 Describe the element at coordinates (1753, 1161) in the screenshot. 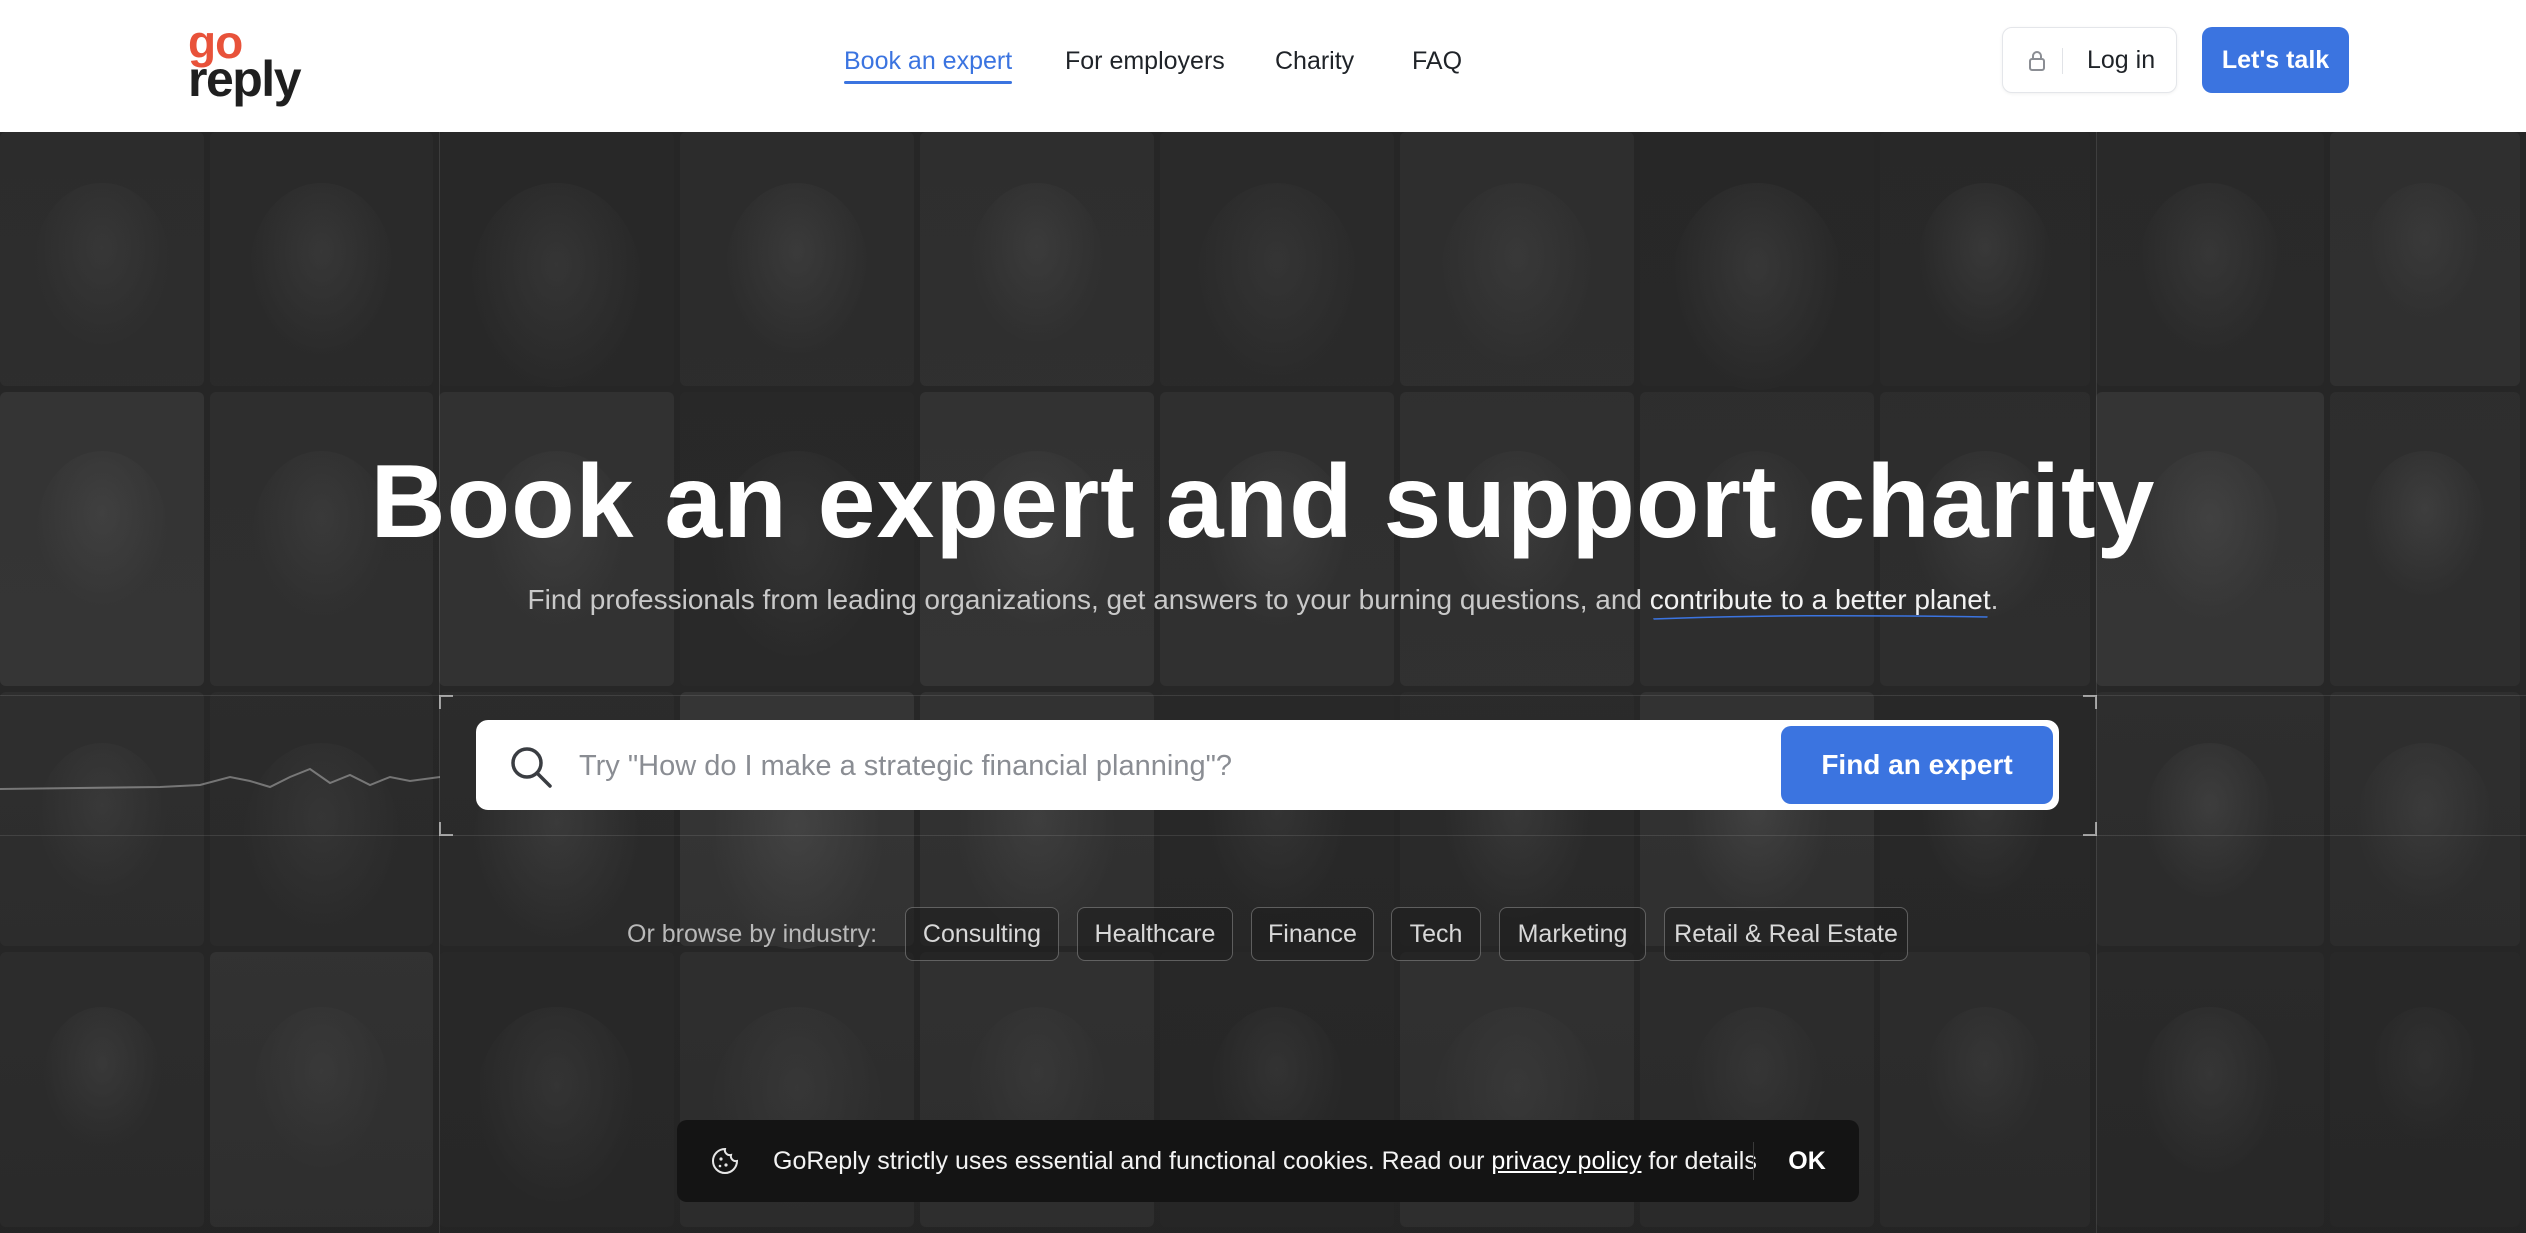

I see `cookie-divider` at that location.